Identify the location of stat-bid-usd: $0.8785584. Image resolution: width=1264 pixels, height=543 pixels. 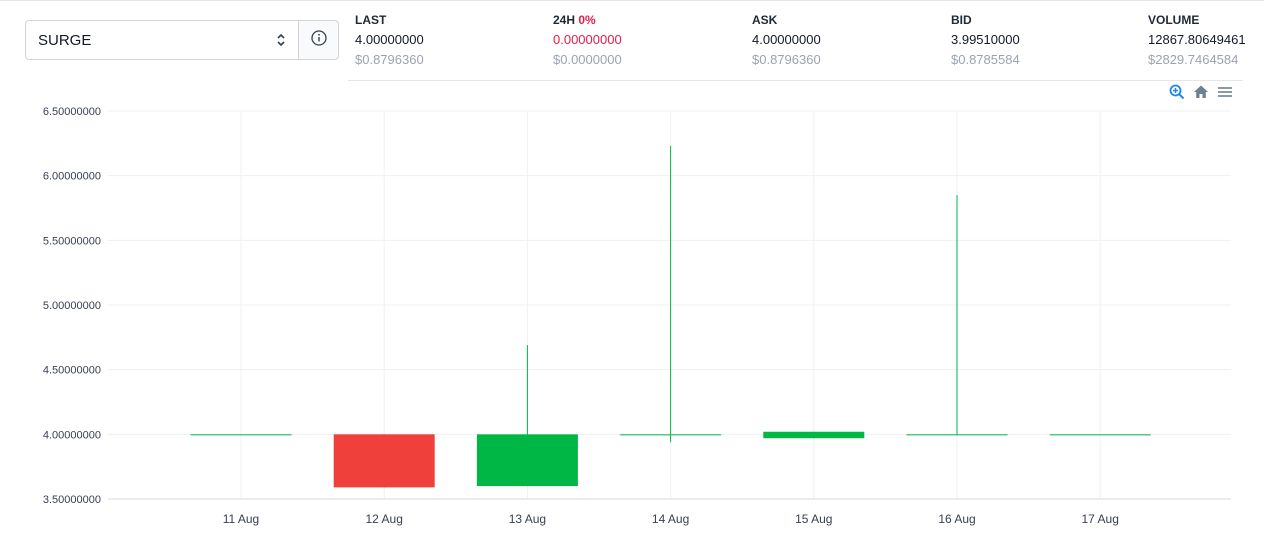
(985, 59).